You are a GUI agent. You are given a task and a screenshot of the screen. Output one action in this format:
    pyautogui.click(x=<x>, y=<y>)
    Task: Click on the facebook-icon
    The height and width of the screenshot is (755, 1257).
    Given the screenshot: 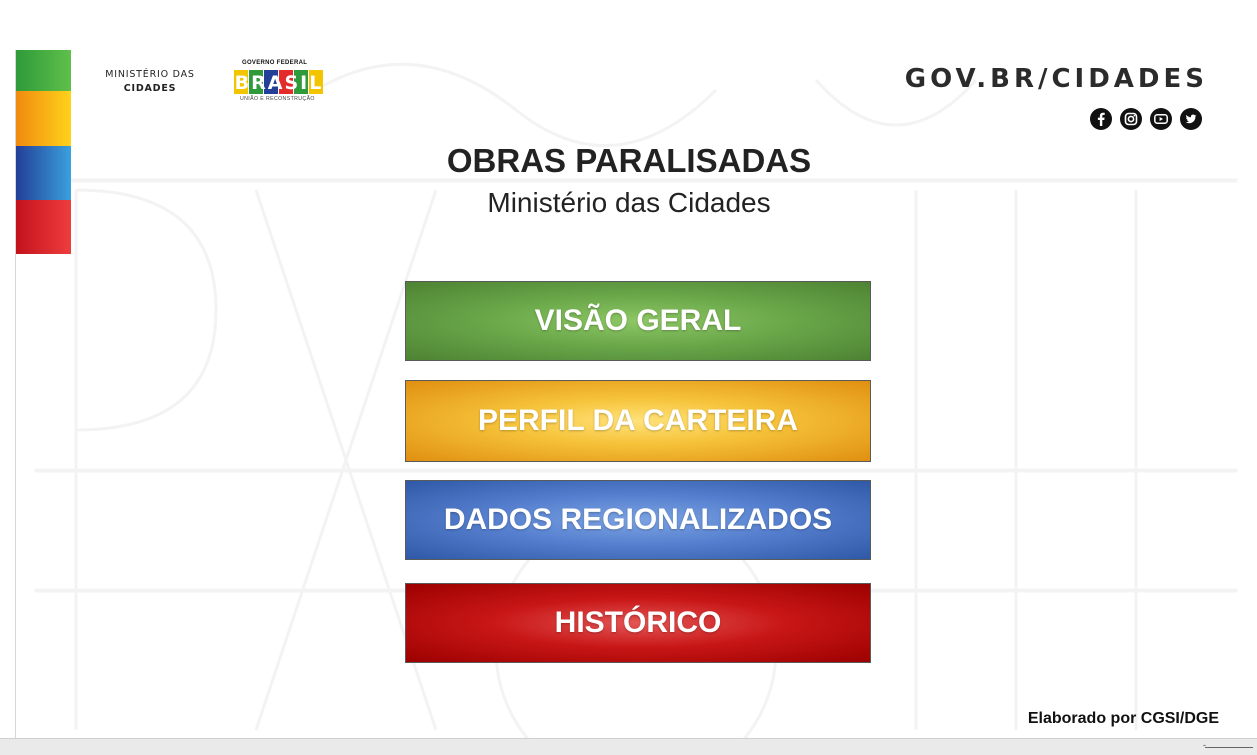 What is the action you would take?
    pyautogui.click(x=1101, y=119)
    